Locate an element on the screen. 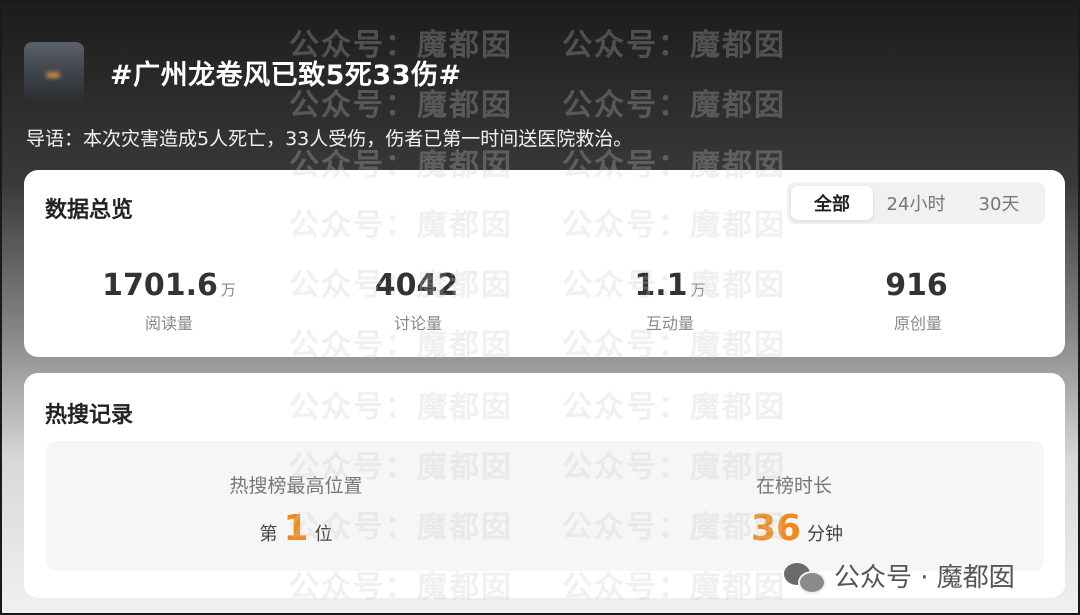  highest-position-value: 1 is located at coordinates (296, 528).